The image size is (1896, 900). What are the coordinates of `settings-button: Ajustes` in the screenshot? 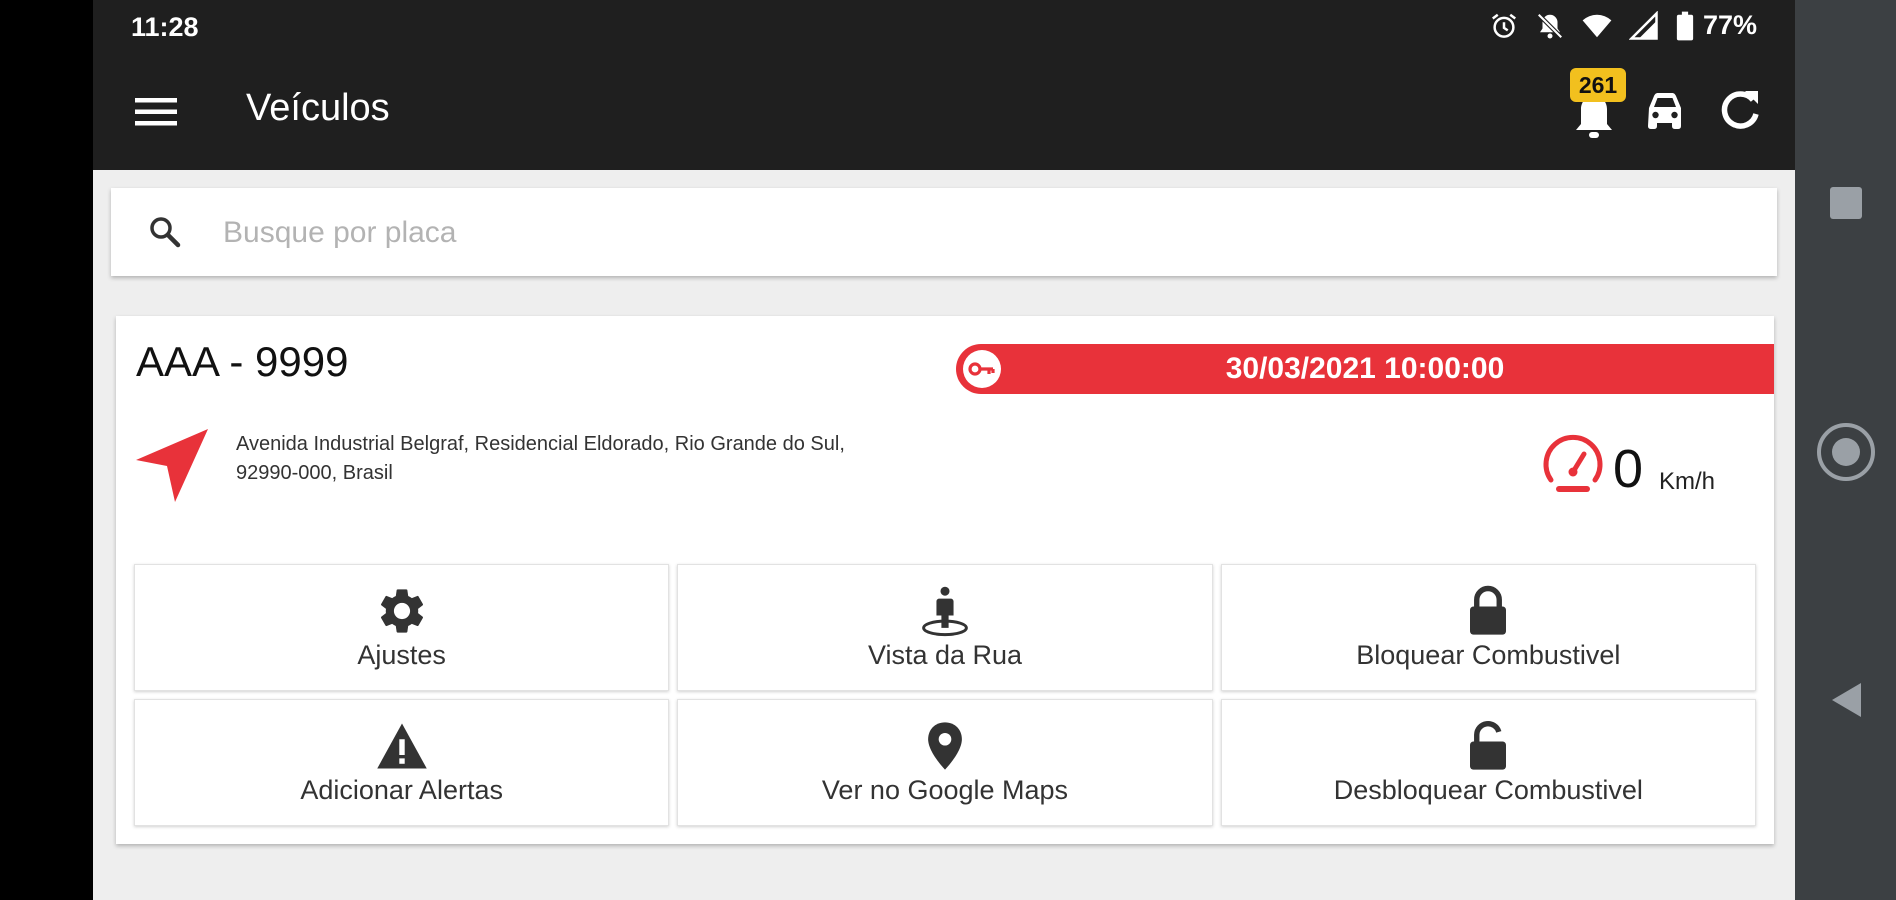 It's located at (402, 627).